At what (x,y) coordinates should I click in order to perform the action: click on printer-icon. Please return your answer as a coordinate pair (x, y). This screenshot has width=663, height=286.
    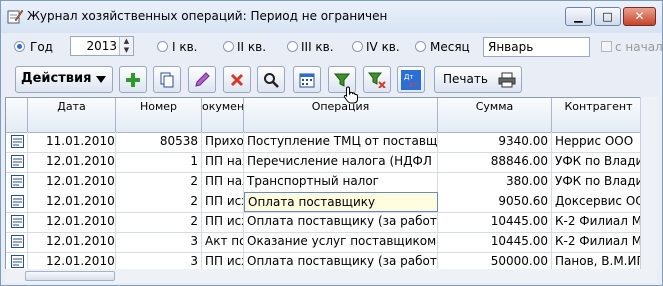
    Looking at the image, I should click on (507, 79).